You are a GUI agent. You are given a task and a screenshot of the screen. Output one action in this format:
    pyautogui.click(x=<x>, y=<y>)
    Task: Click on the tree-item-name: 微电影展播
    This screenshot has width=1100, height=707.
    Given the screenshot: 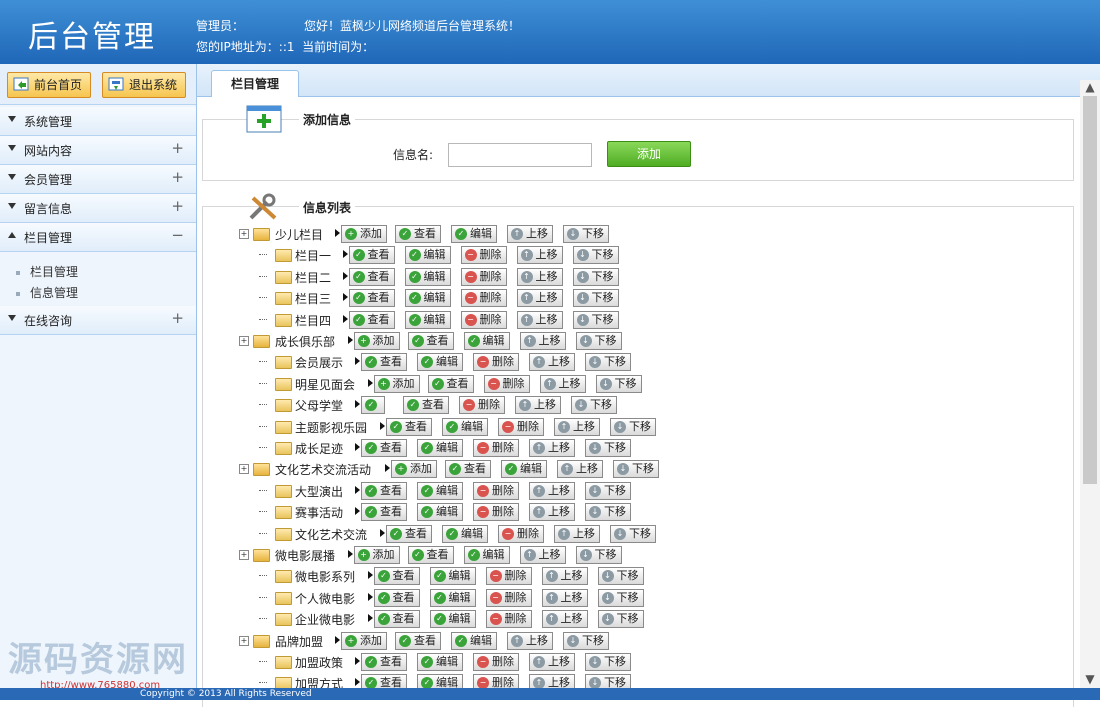 What is the action you would take?
    pyautogui.click(x=305, y=555)
    